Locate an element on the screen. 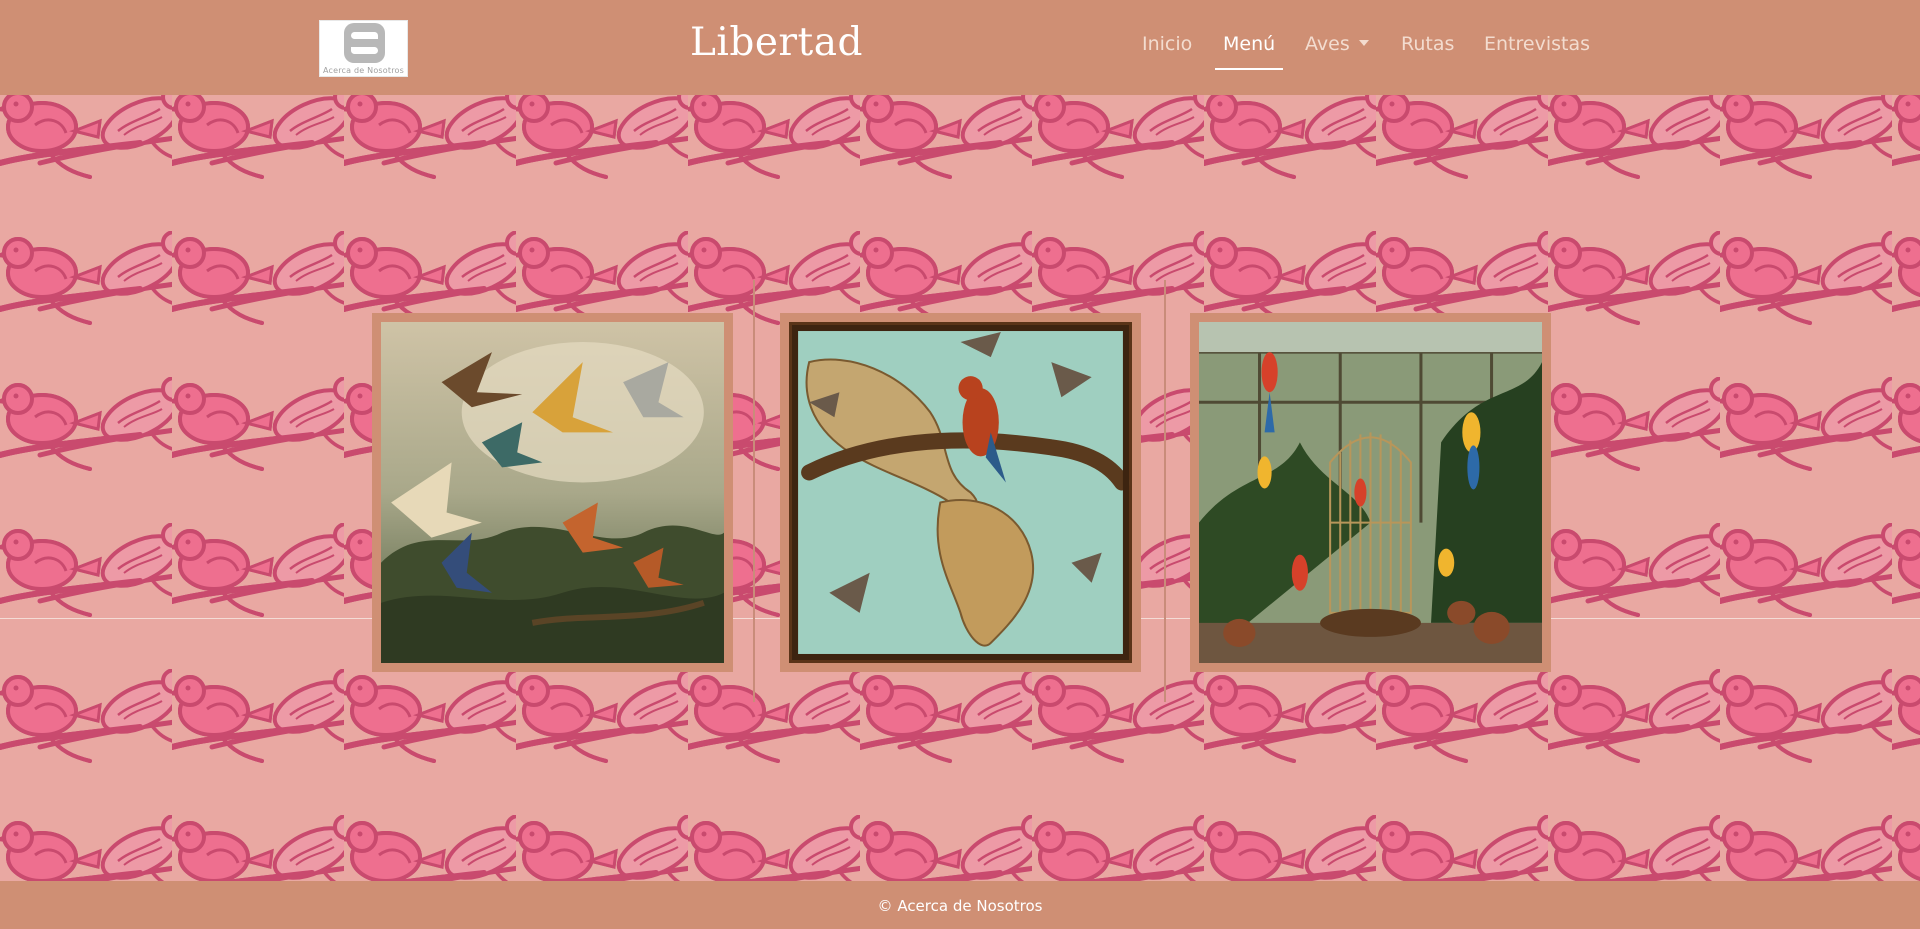  painting-birds-flying is located at coordinates (552, 492).